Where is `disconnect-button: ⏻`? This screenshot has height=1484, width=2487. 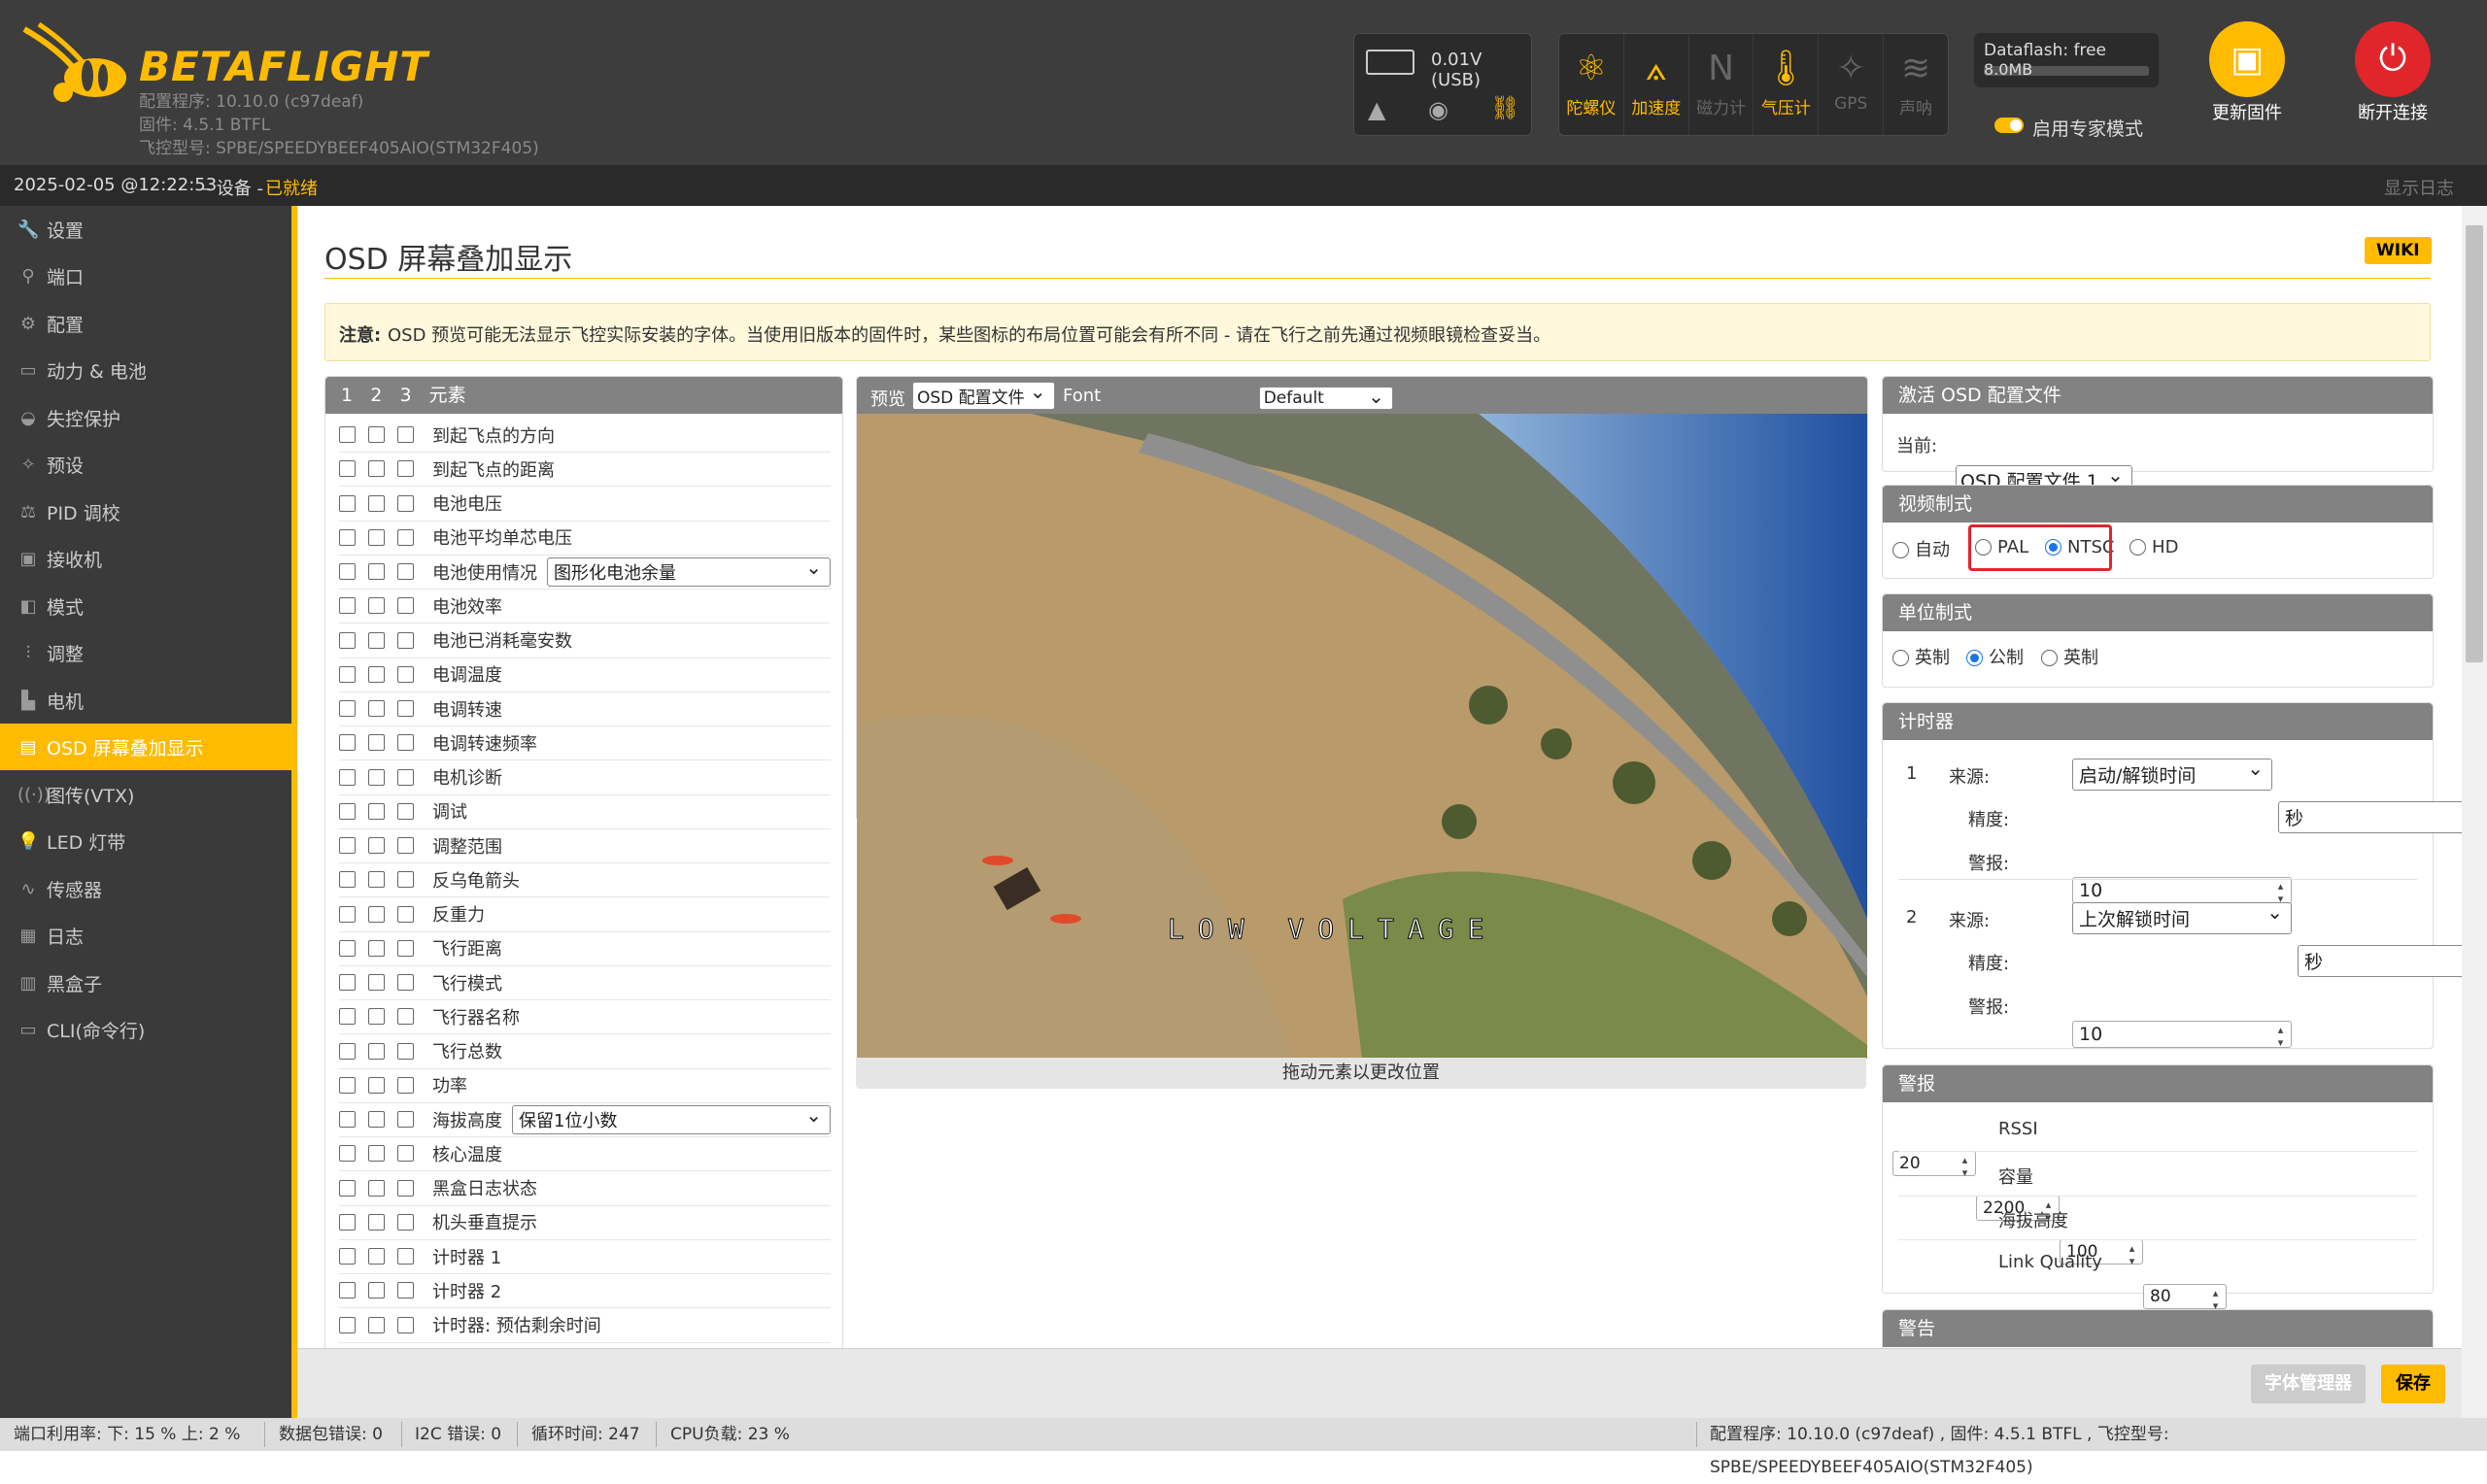 disconnect-button: ⏻ is located at coordinates (2393, 59).